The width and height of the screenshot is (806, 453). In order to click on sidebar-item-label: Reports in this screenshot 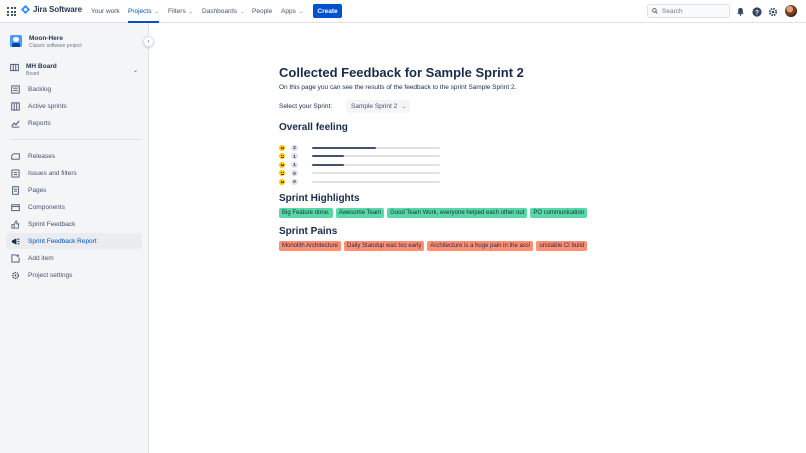, I will do `click(39, 123)`.